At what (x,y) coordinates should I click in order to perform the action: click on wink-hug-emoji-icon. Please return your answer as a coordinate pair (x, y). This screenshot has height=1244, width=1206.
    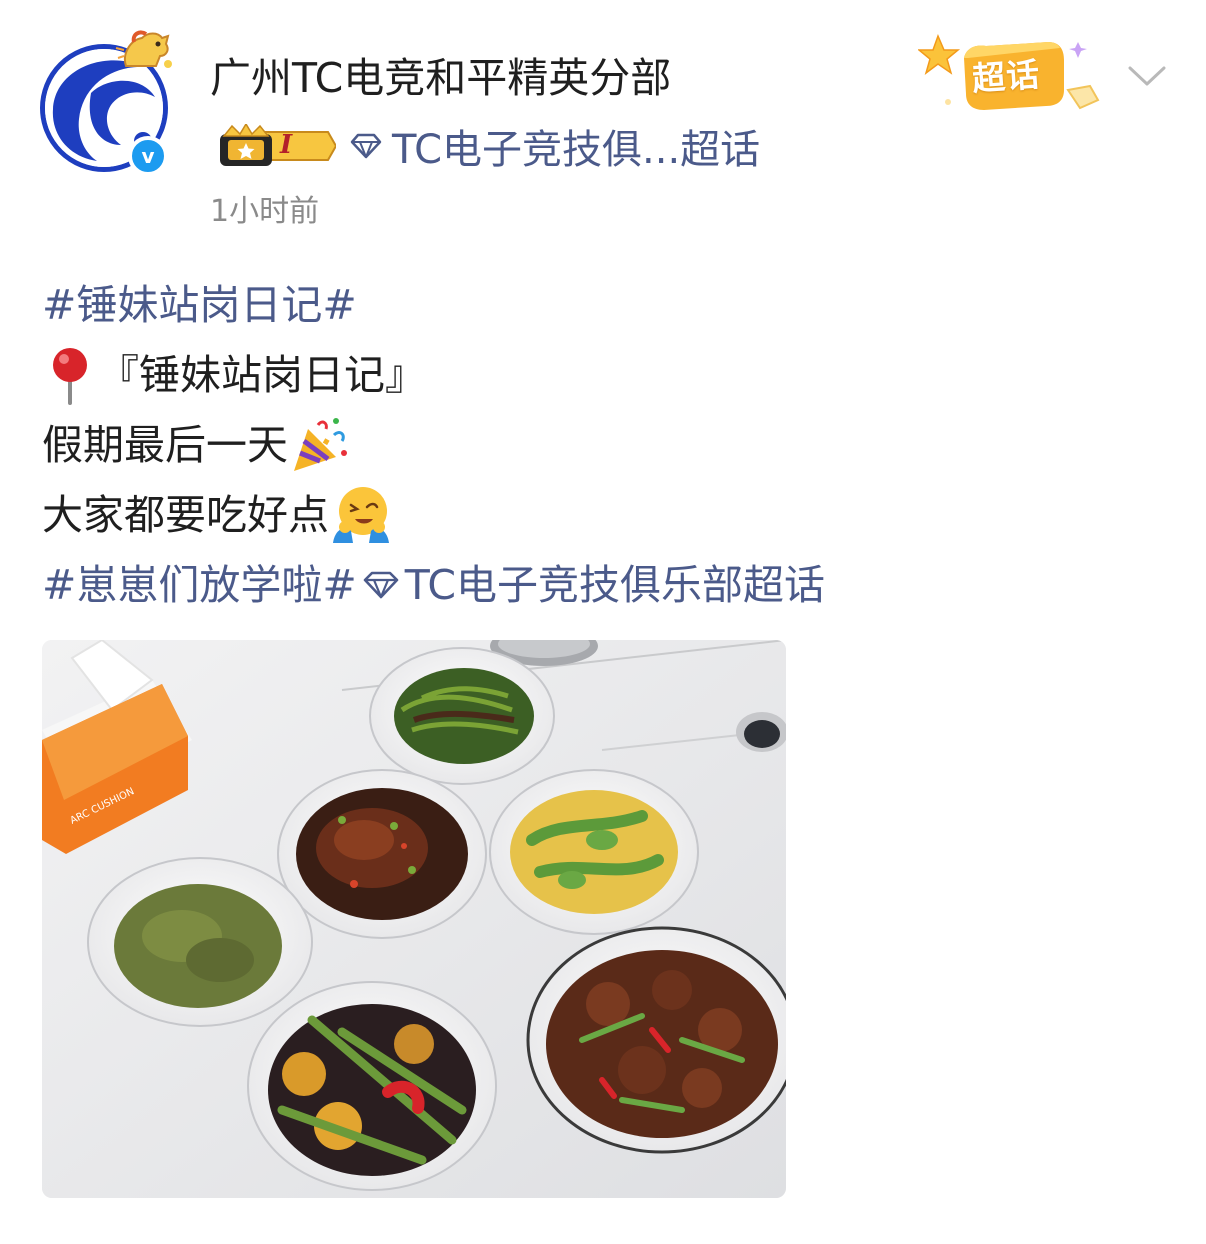
    Looking at the image, I should click on (361, 515).